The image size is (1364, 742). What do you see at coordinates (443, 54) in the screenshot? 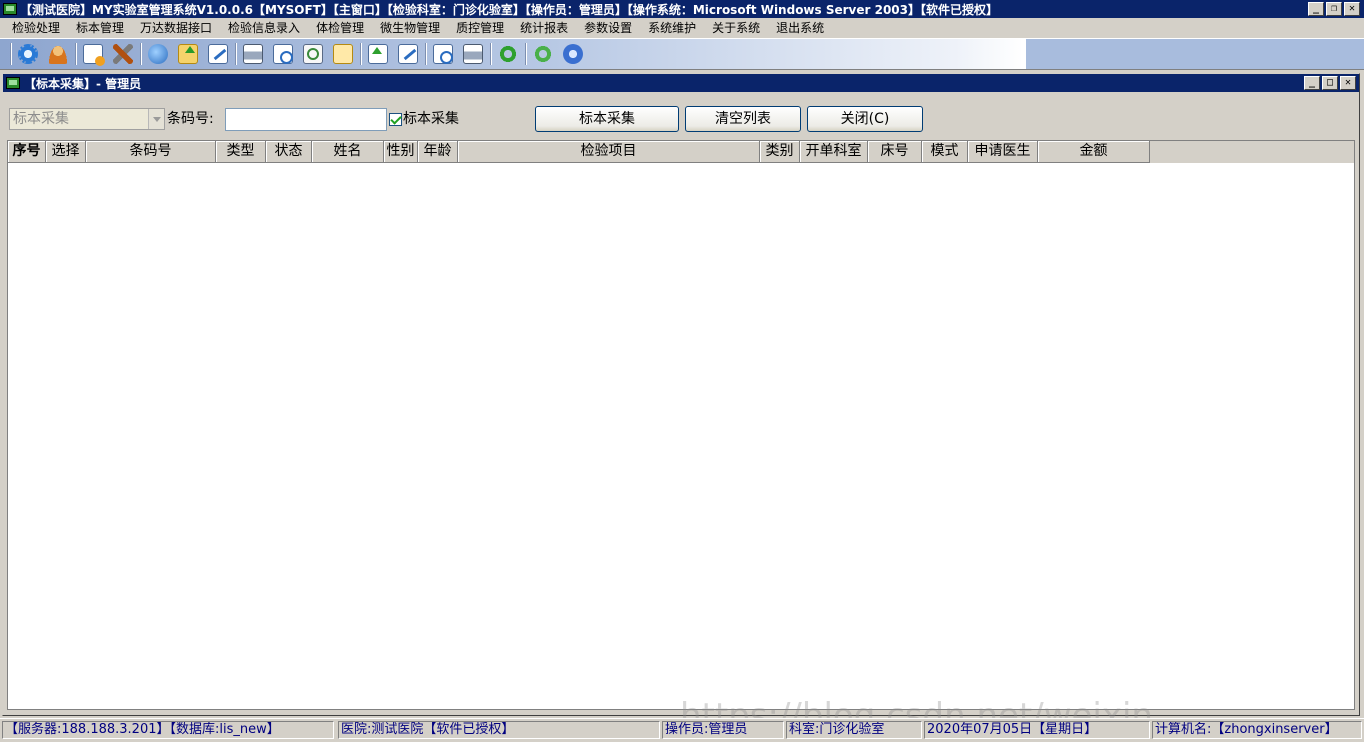
I see `preview-button` at bounding box center [443, 54].